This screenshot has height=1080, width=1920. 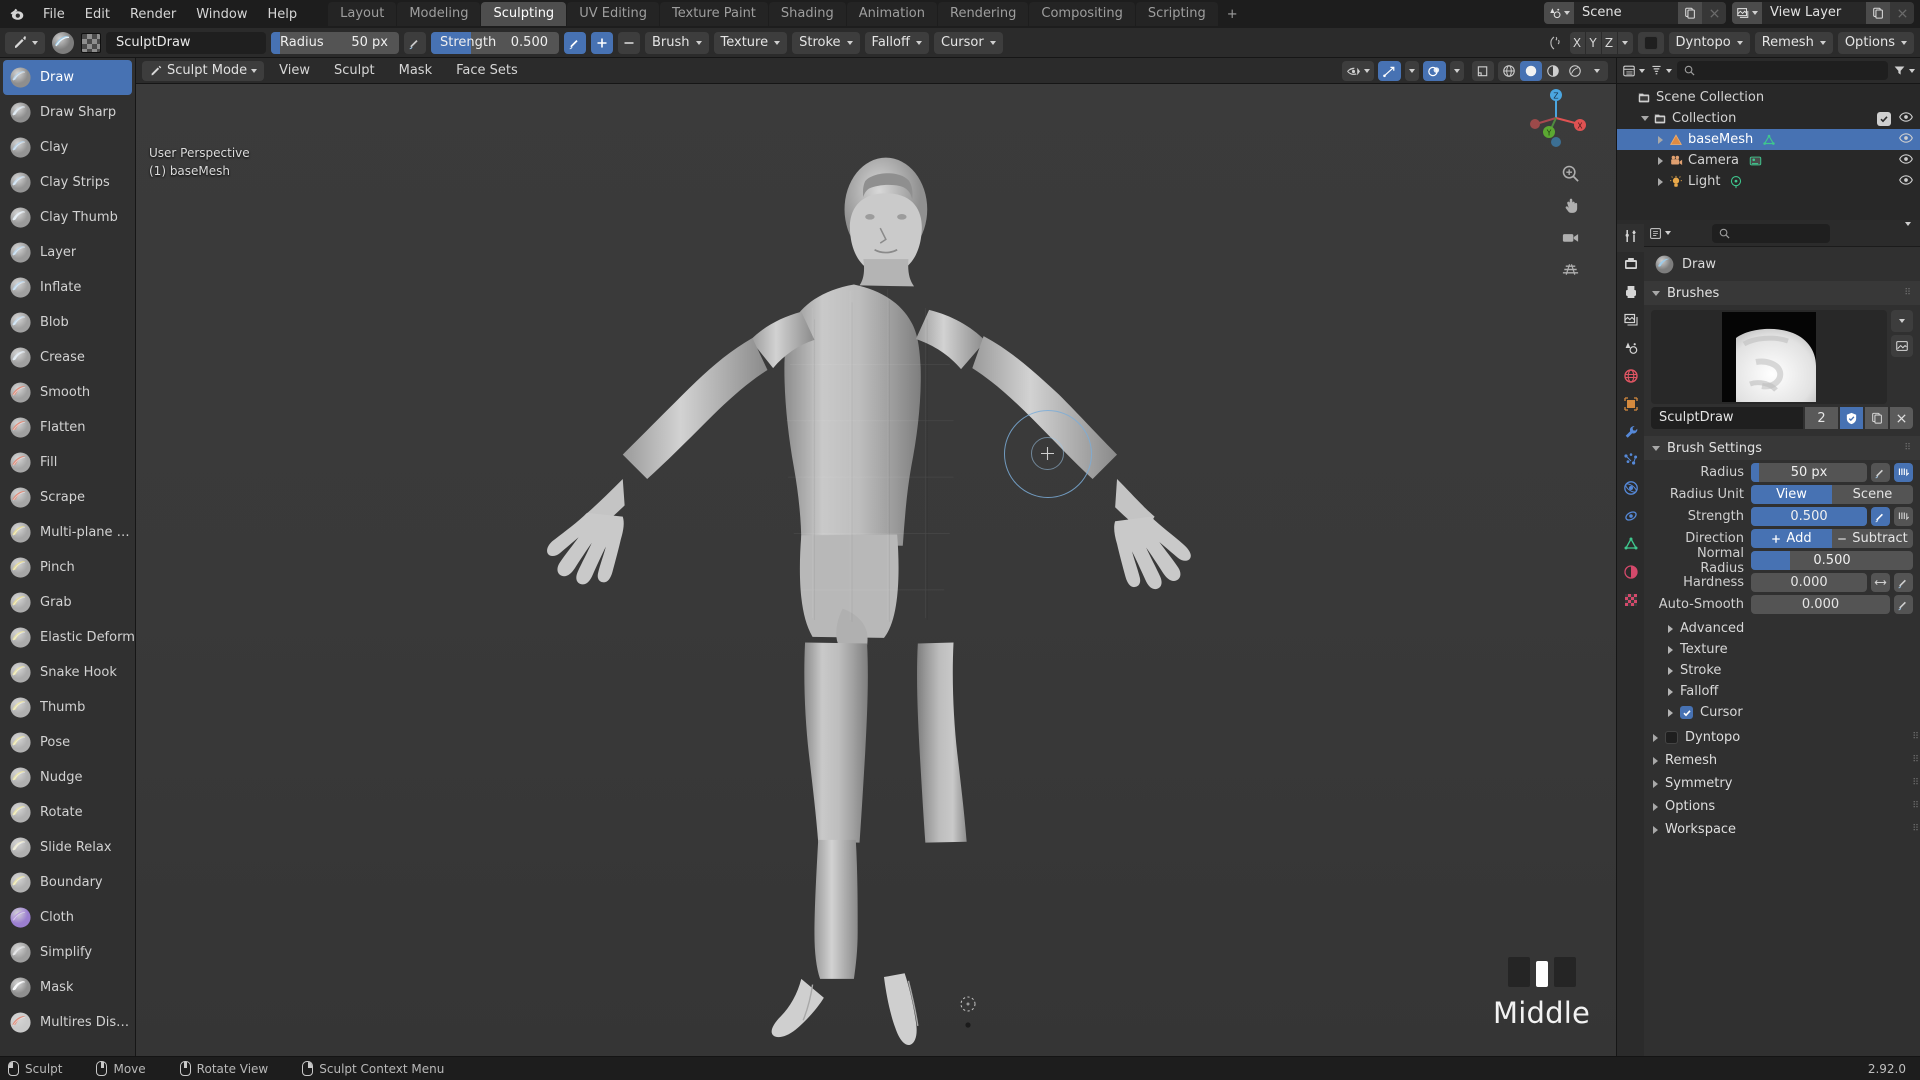 I want to click on properties-tab-render, so click(x=1630, y=266).